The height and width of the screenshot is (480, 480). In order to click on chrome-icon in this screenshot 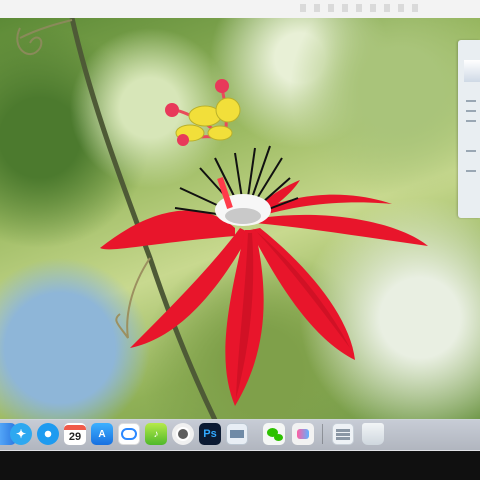, I will do `click(183, 434)`.